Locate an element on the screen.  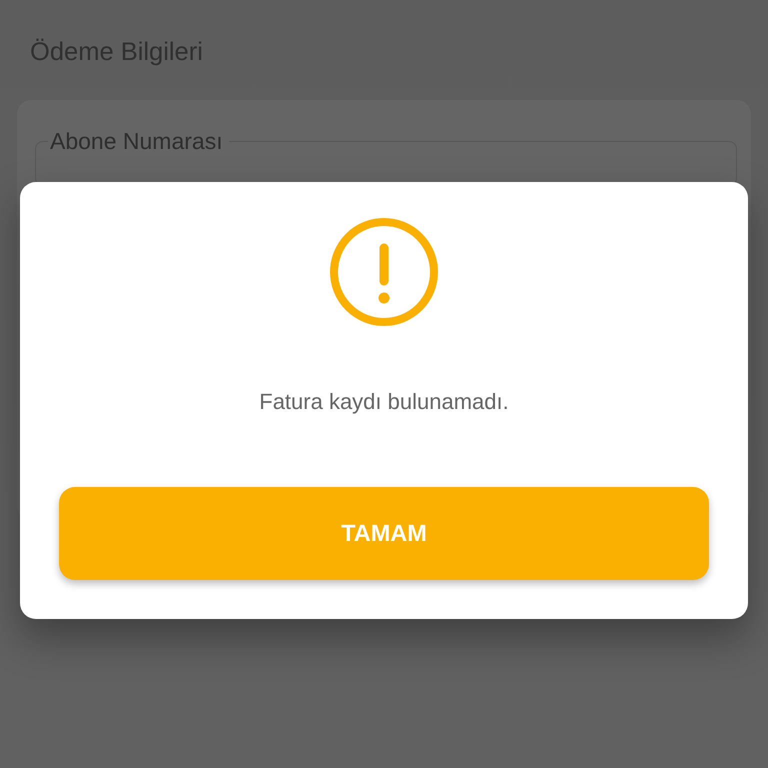
warning-icon is located at coordinates (384, 272).